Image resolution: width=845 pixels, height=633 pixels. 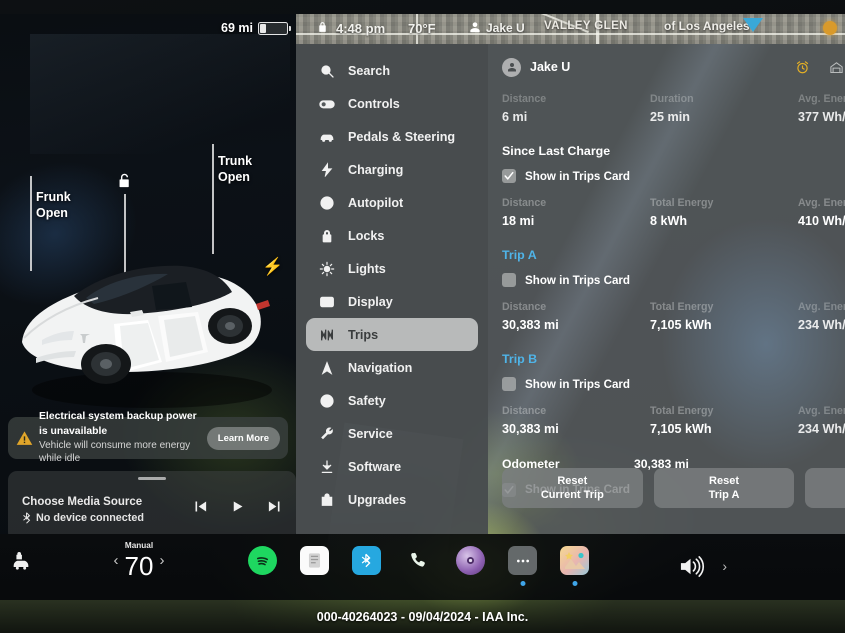 I want to click on toggle-icon, so click(x=326, y=103).